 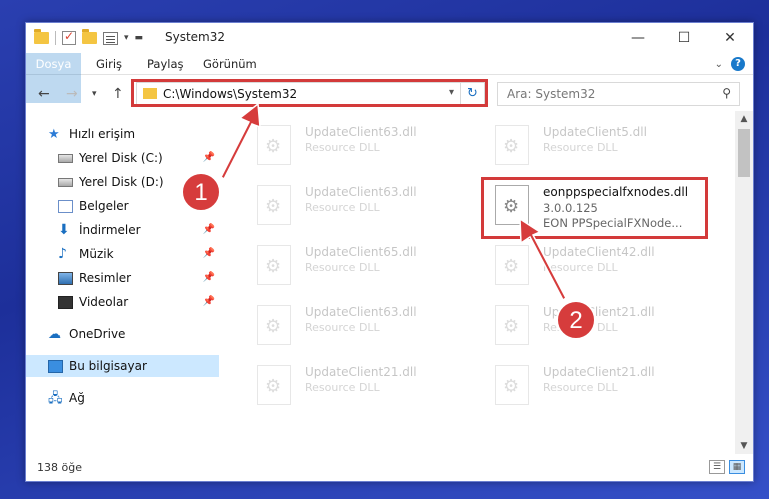 What do you see at coordinates (118, 94) in the screenshot?
I see `up-arrow-icon: ↑` at bounding box center [118, 94].